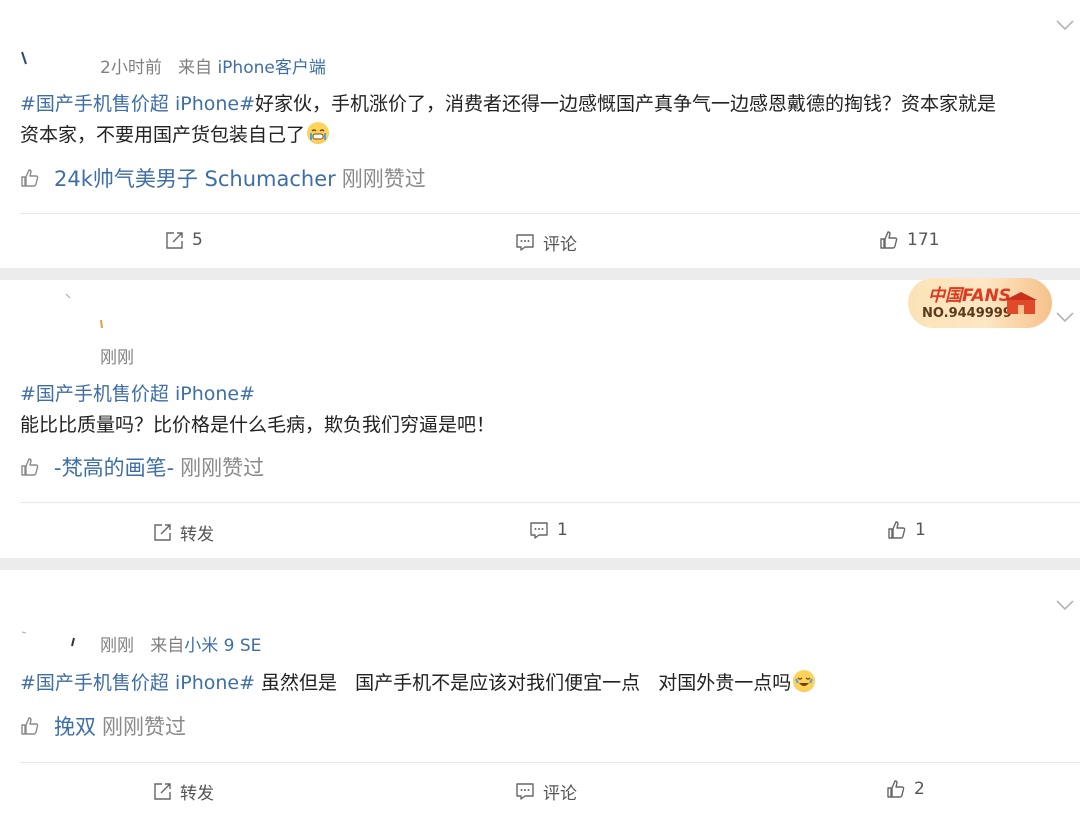 The height and width of the screenshot is (820, 1080). I want to click on repost-count: 5, so click(197, 240).